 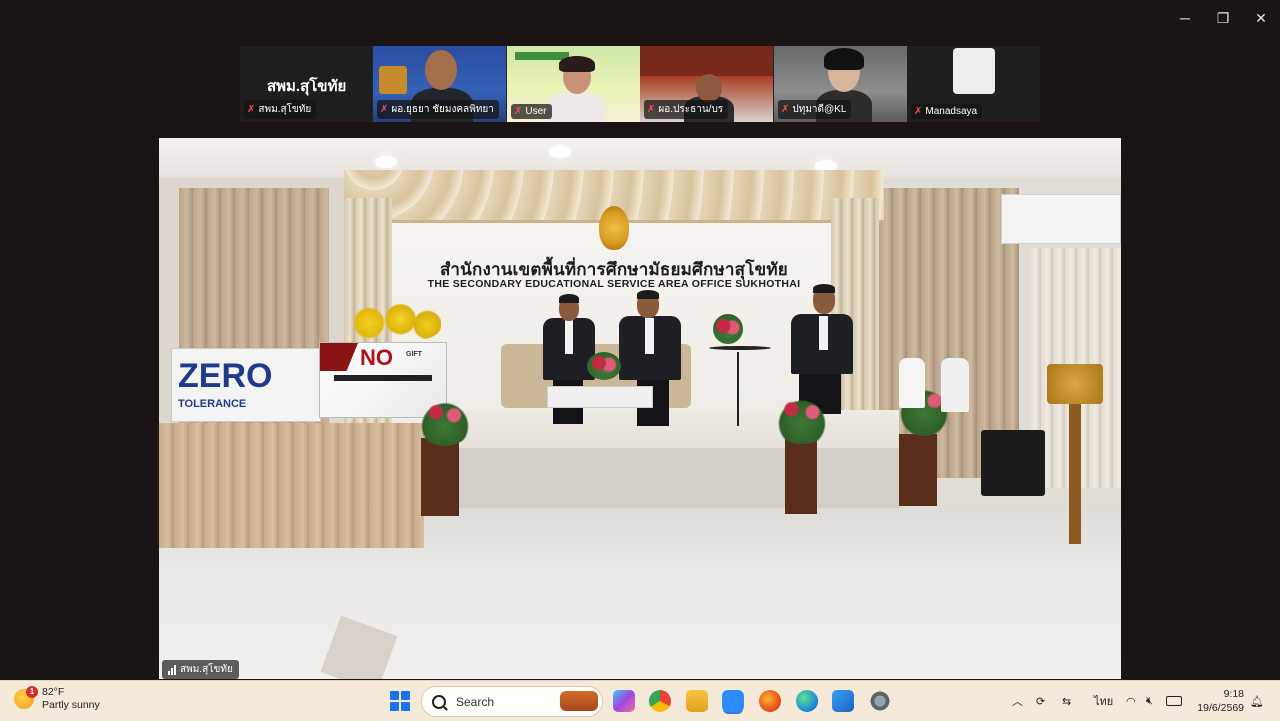 What do you see at coordinates (770, 701) in the screenshot?
I see `firefox-icon` at bounding box center [770, 701].